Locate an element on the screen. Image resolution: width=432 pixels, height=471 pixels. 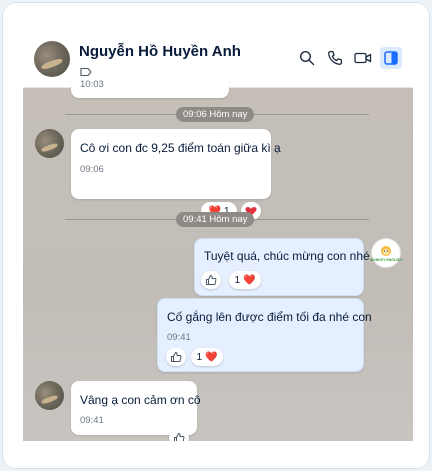
message-text: Vâng ạ con cảm ơn cô is located at coordinates (140, 400).